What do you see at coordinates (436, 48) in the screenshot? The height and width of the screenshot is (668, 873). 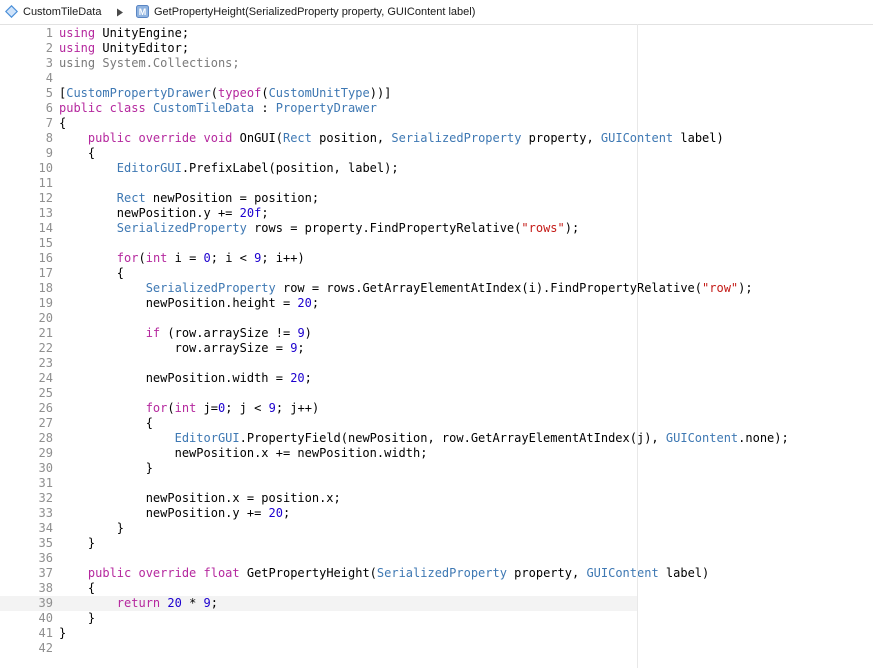 I see `code-line: 2 using UnityEditor;` at bounding box center [436, 48].